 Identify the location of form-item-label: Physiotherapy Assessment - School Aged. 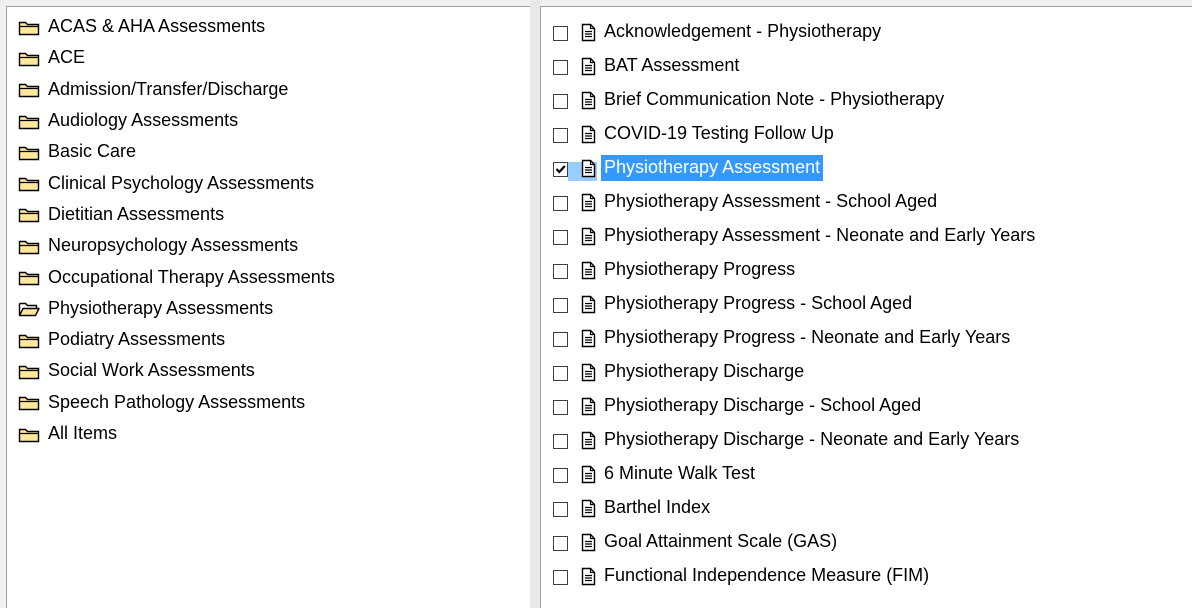
(771, 201).